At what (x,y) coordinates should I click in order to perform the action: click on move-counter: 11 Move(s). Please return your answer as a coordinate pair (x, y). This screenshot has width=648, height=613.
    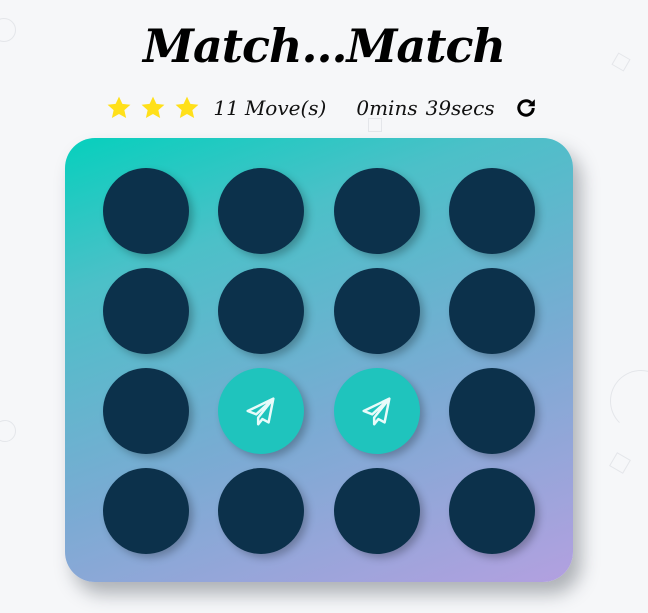
    Looking at the image, I should click on (269, 108).